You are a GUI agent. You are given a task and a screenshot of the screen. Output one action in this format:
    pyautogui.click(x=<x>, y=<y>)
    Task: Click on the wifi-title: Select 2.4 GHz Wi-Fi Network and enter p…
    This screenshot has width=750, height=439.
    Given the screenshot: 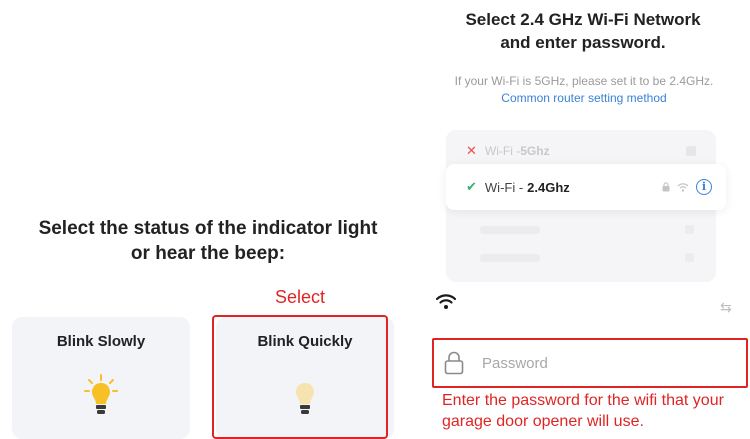 What is the action you would take?
    pyautogui.click(x=583, y=31)
    